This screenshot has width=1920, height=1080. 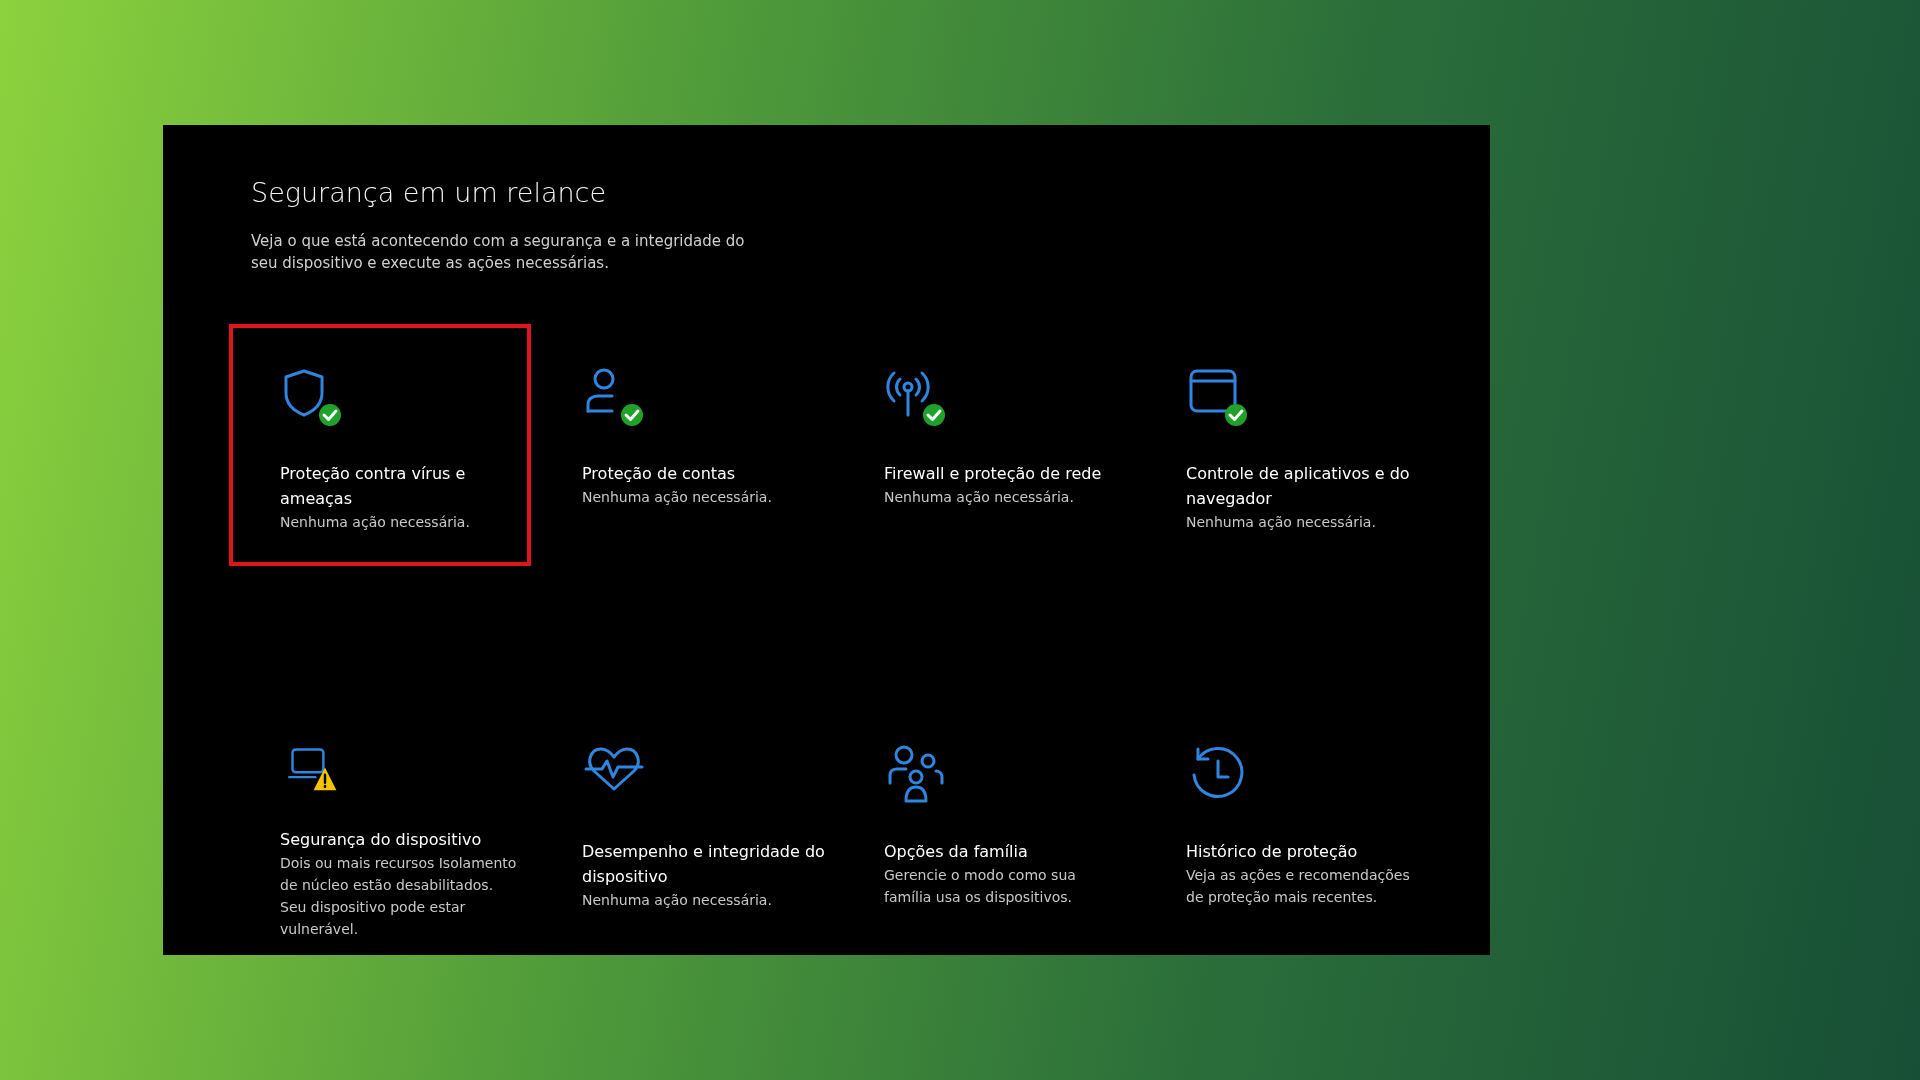 I want to click on tile-title: Segurança do dispositivo, so click(x=381, y=840).